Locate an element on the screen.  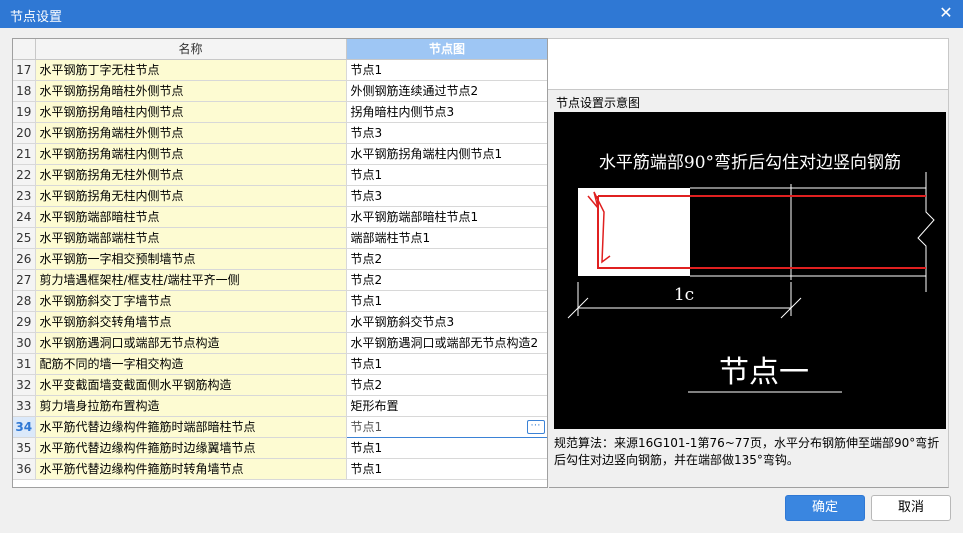
table-row: 36 水平筋代替边缘构件箍筋时转角墙节点 节点1 is located at coordinates (280, 469).